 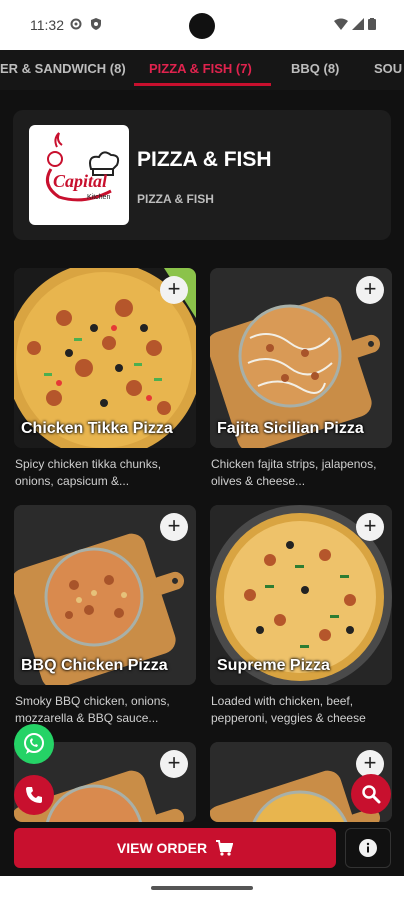 I want to click on whatsapp-icon, so click(x=34, y=743).